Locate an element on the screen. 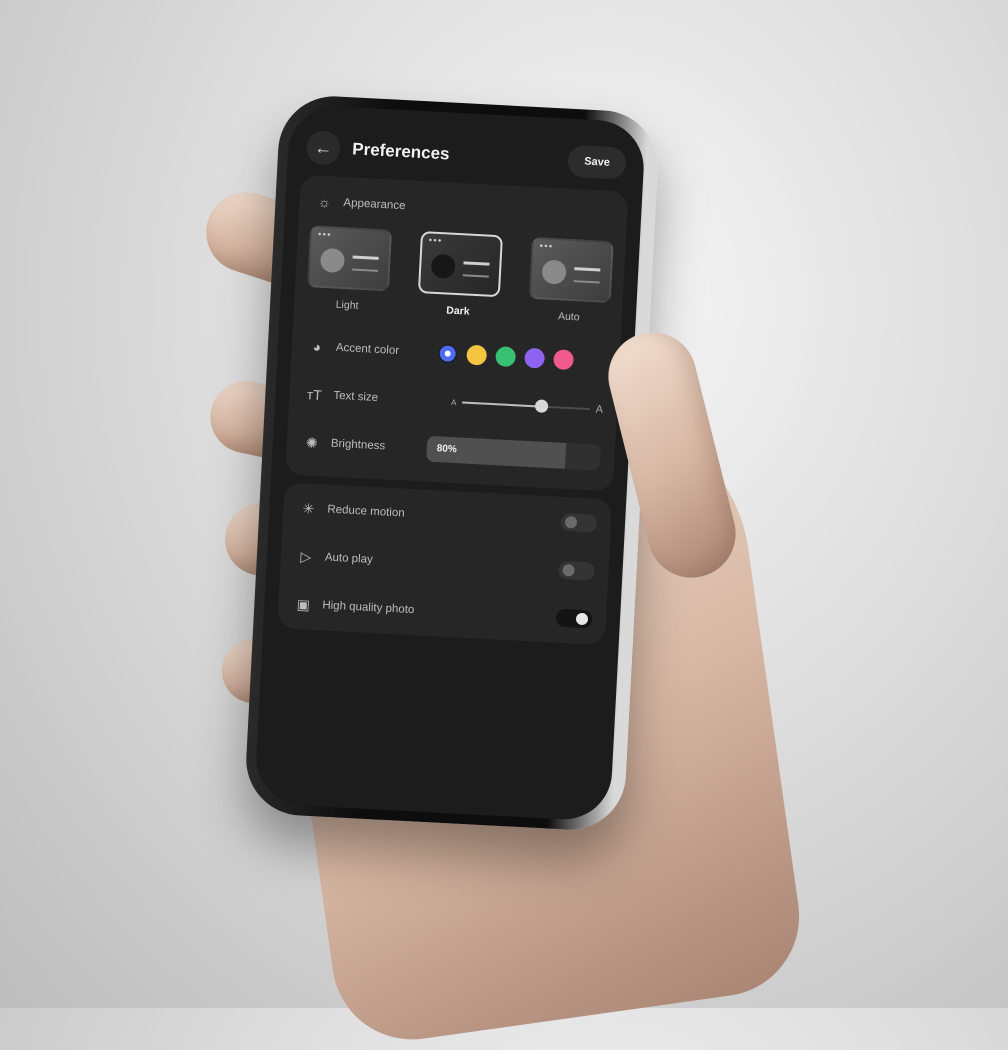  slider-fill is located at coordinates (502, 404).